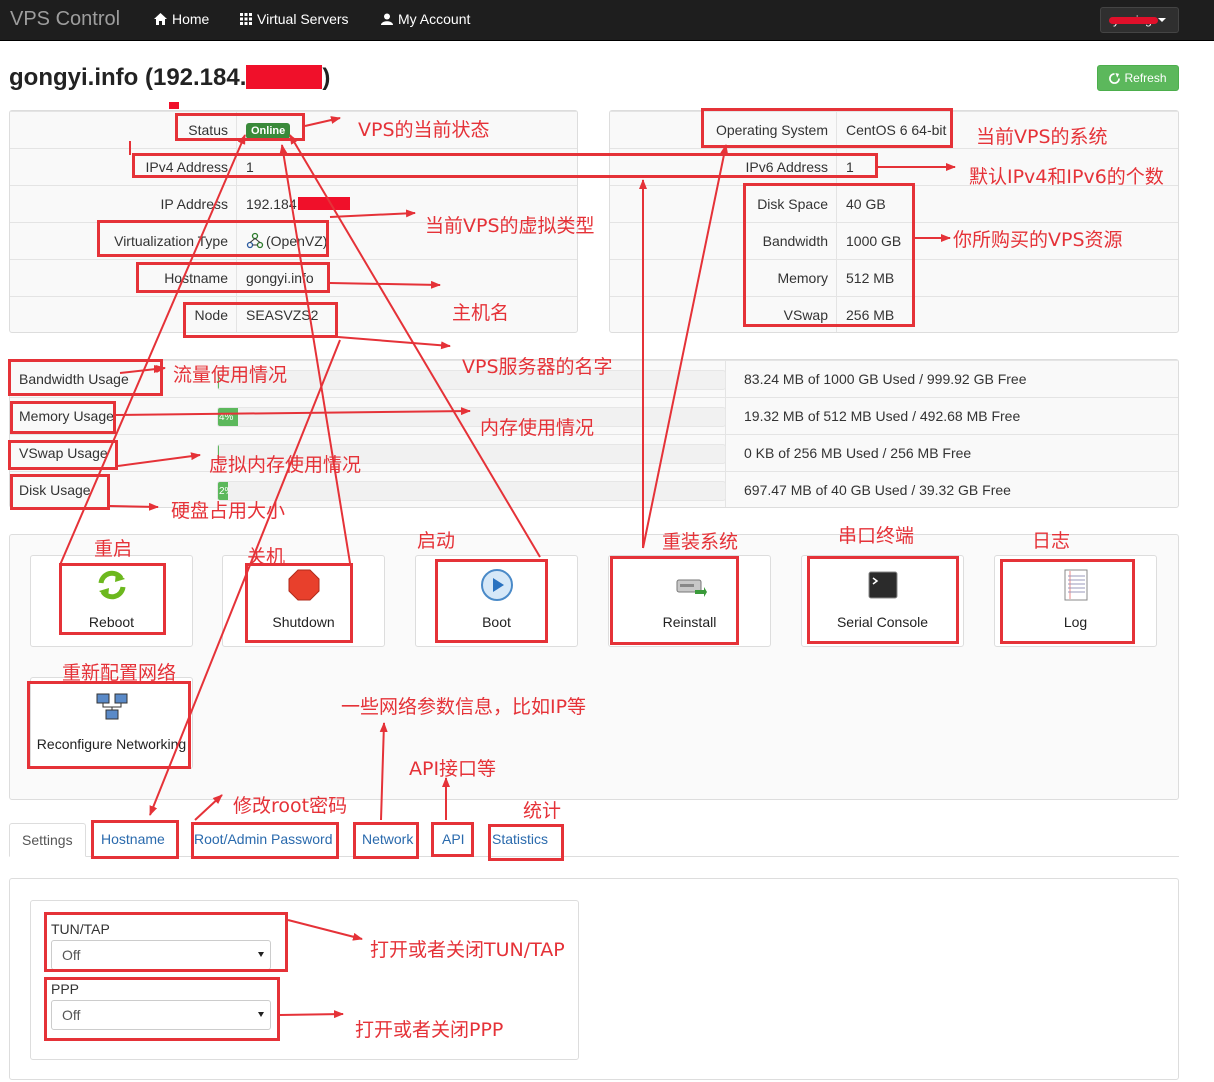  Describe the element at coordinates (1161, 20) in the screenshot. I see `caret-down-icon` at that location.